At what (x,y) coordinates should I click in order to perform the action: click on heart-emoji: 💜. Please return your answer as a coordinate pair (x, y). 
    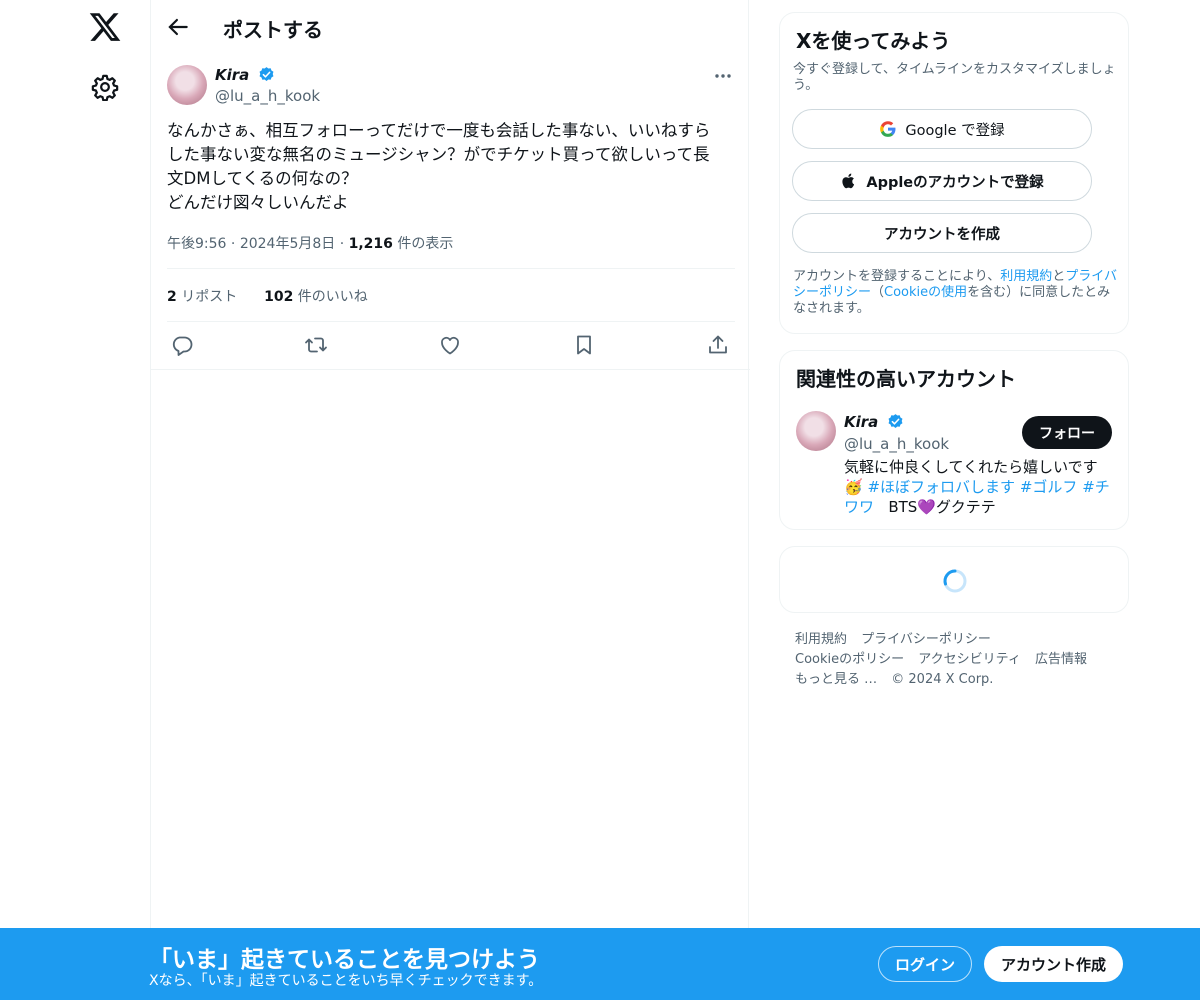
    Looking at the image, I should click on (926, 507).